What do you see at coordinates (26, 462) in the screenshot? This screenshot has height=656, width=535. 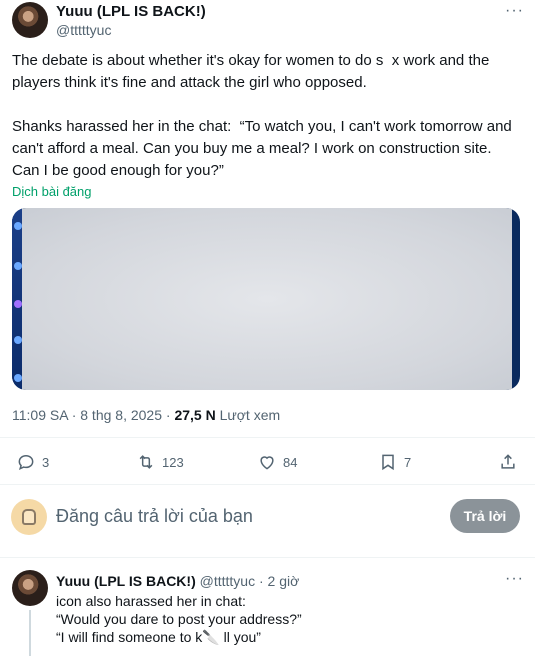 I see `reply-icon` at bounding box center [26, 462].